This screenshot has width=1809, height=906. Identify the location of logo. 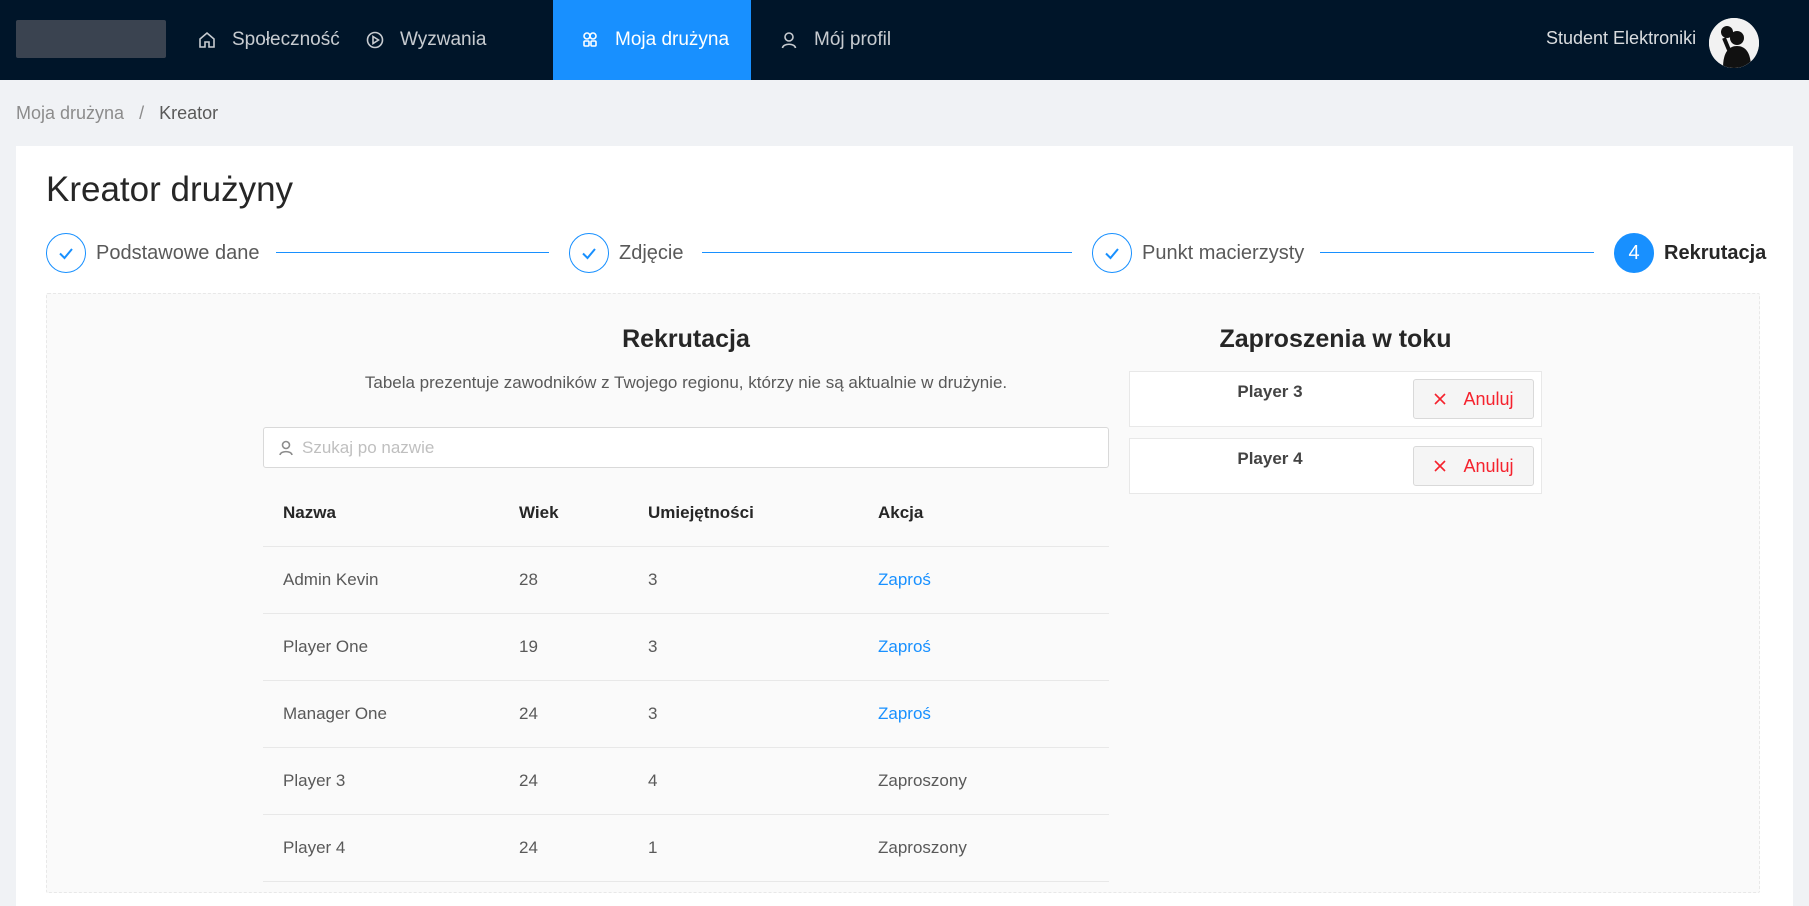
(91, 39).